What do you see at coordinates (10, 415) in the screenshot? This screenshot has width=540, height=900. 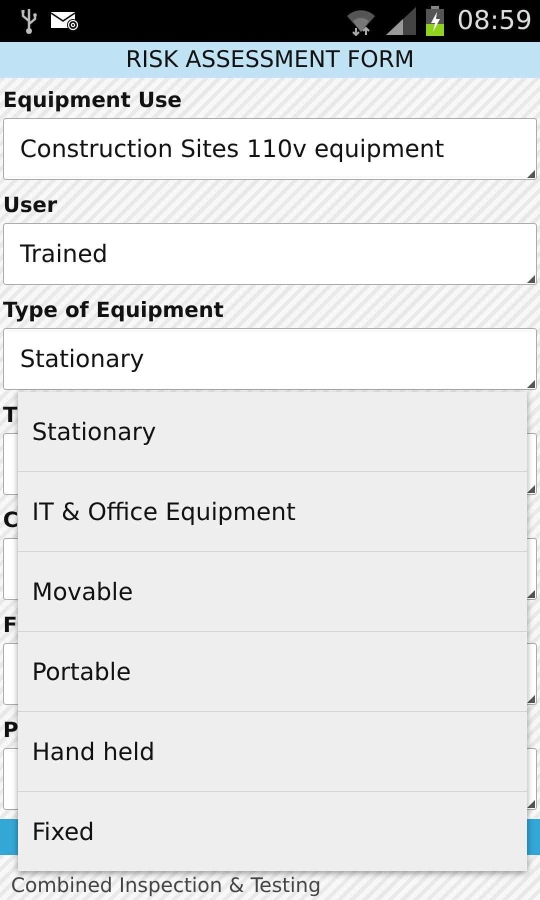 I see `field-label: T` at bounding box center [10, 415].